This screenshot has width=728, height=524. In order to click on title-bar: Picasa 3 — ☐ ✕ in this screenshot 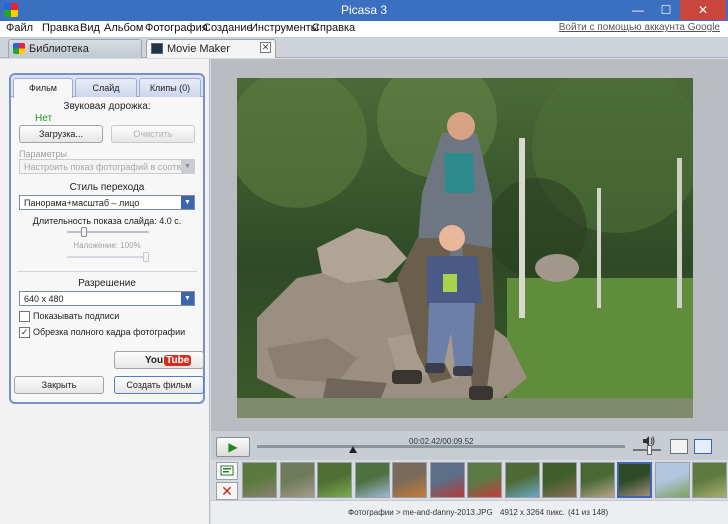, I will do `click(364, 10)`.